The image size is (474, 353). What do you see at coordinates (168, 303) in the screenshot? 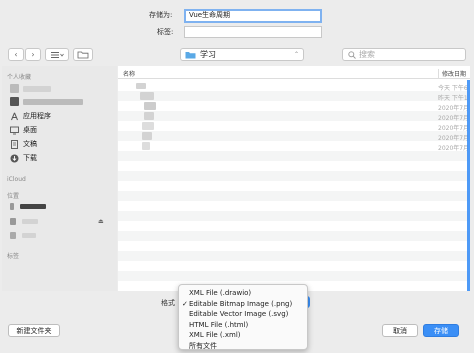
I see `format-label: 格式` at bounding box center [168, 303].